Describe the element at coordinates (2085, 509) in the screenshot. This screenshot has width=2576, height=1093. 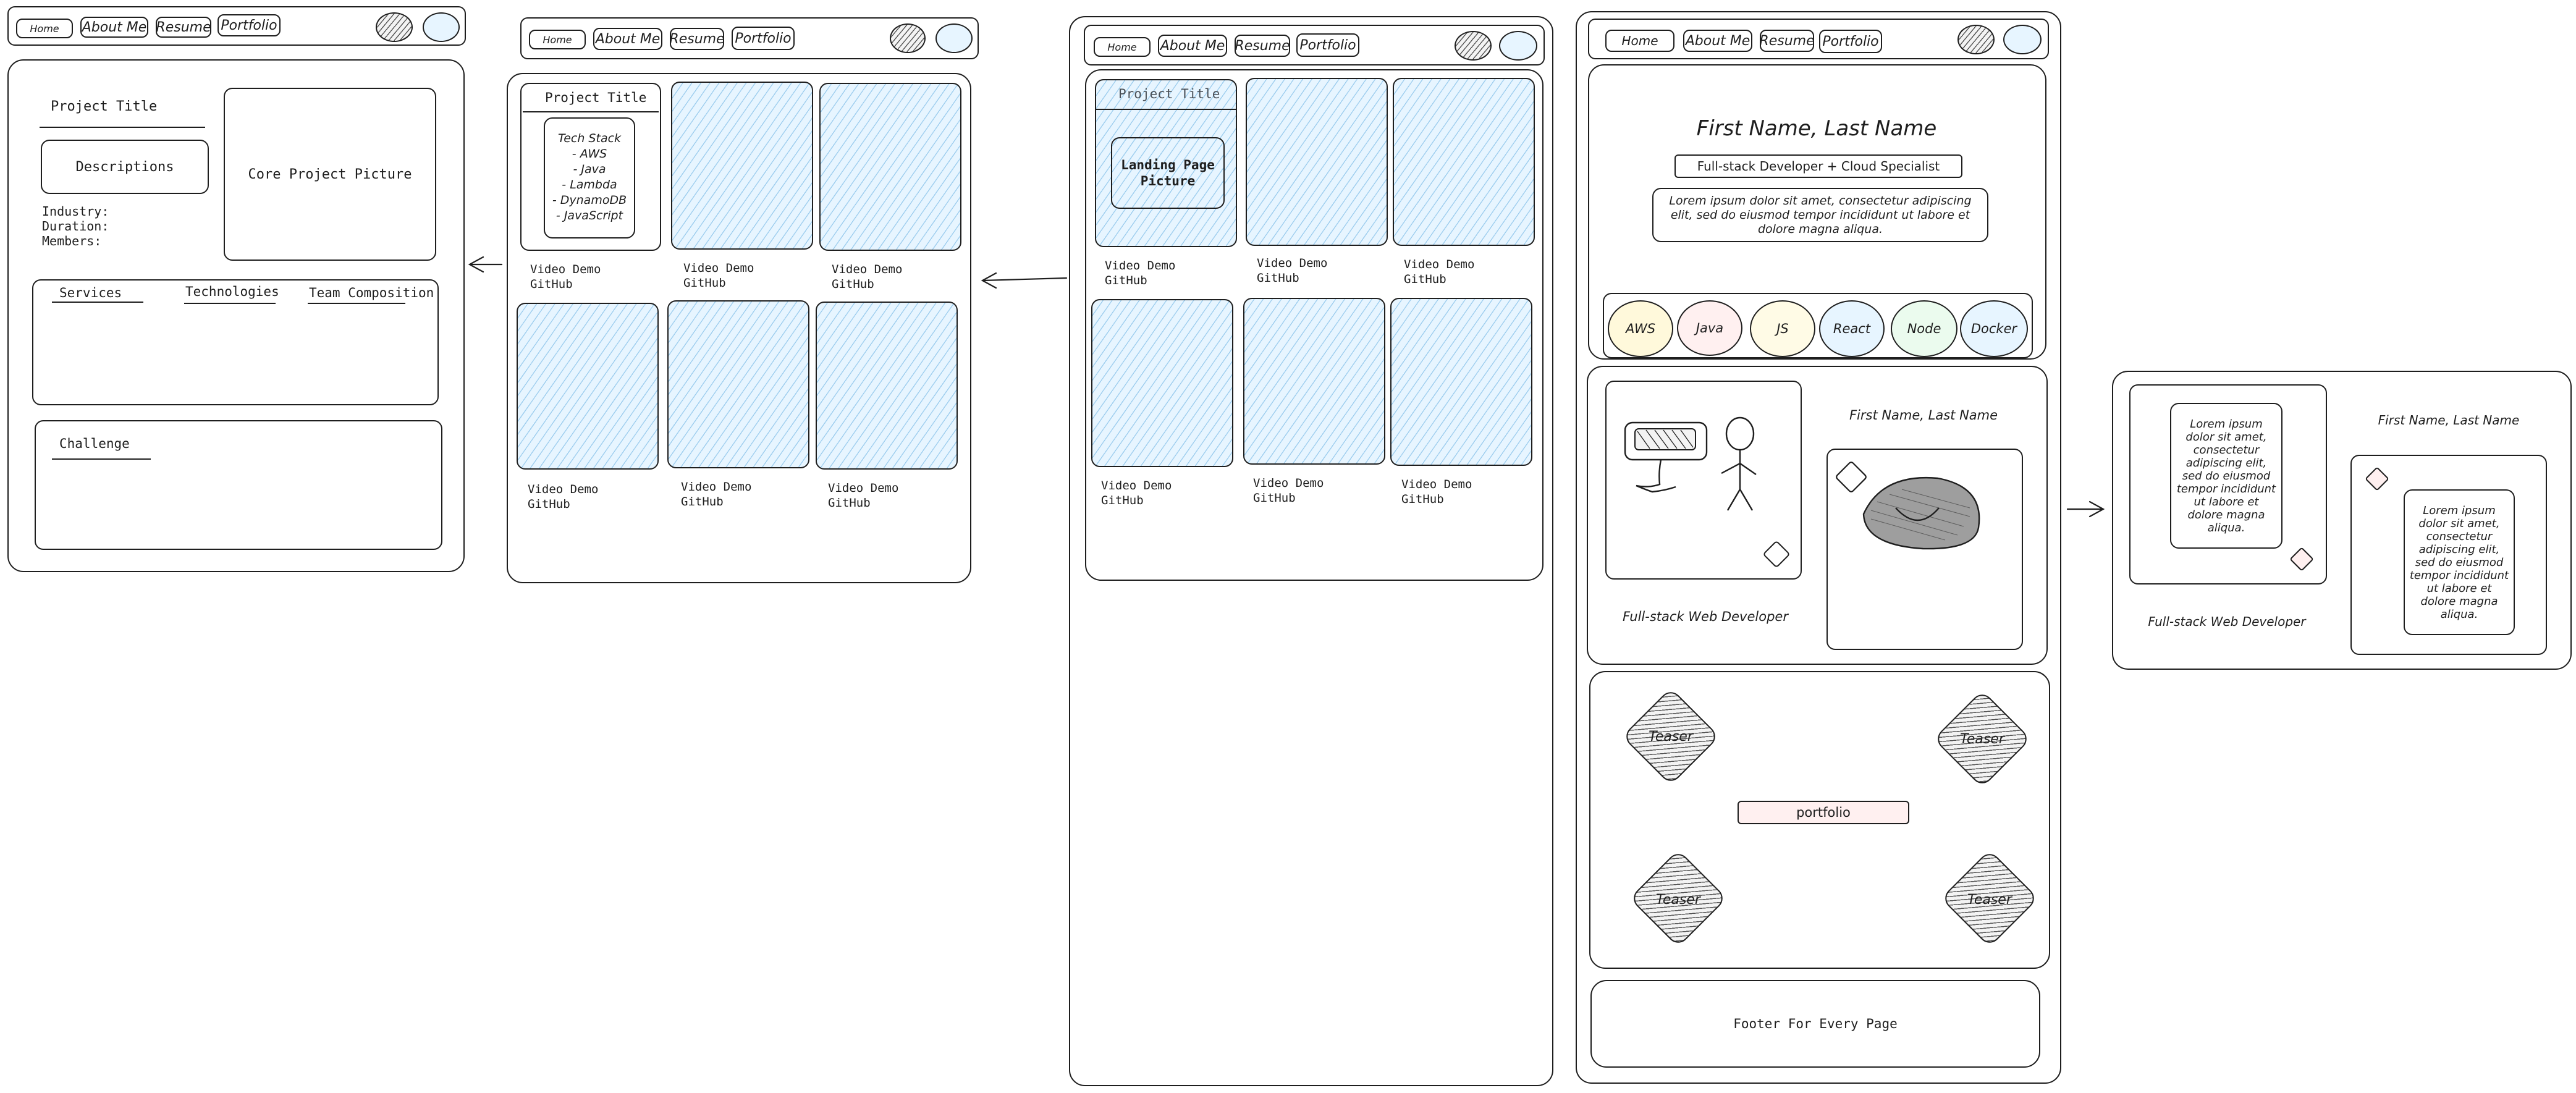
I see `arrow-right-icon` at that location.